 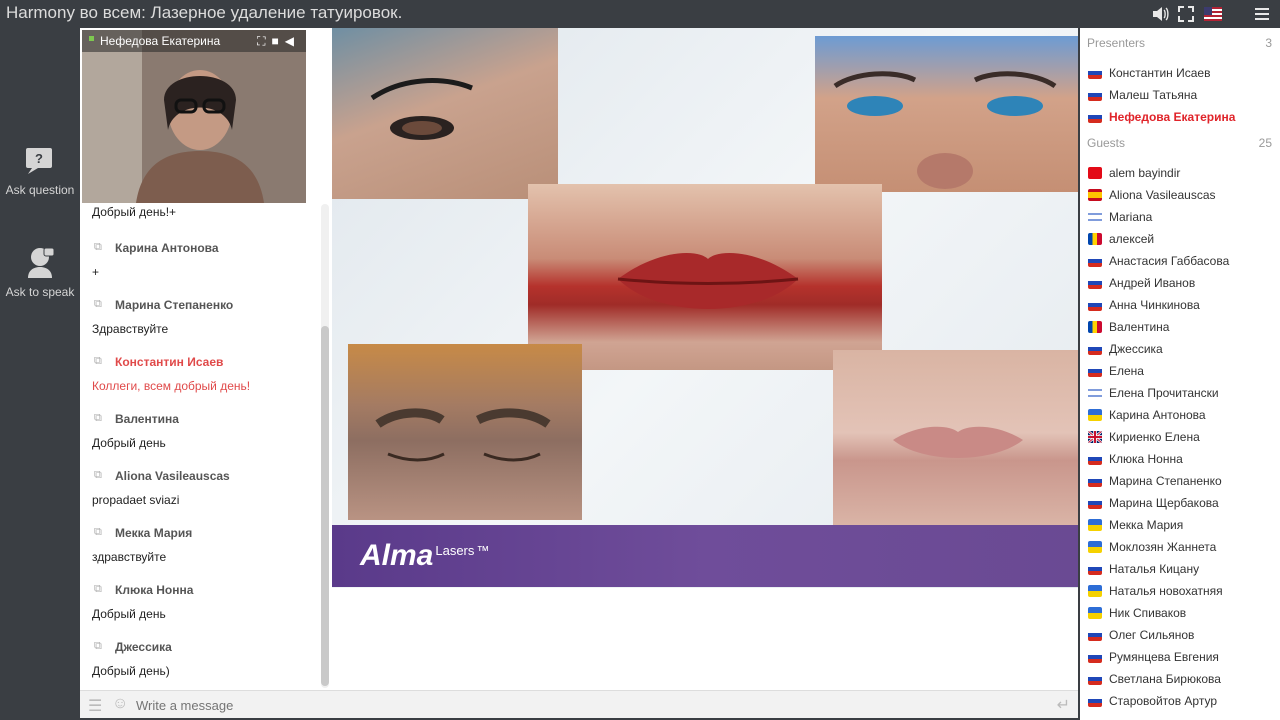 What do you see at coordinates (1131, 217) in the screenshot?
I see `participant-name: Mariana` at bounding box center [1131, 217].